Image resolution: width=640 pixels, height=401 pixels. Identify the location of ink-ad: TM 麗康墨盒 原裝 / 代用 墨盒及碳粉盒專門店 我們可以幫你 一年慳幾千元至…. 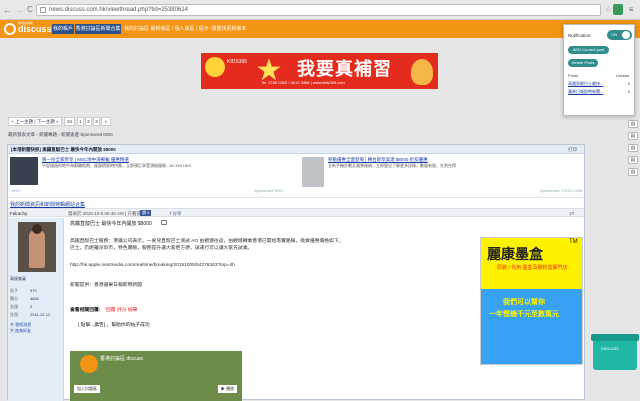
(531, 301).